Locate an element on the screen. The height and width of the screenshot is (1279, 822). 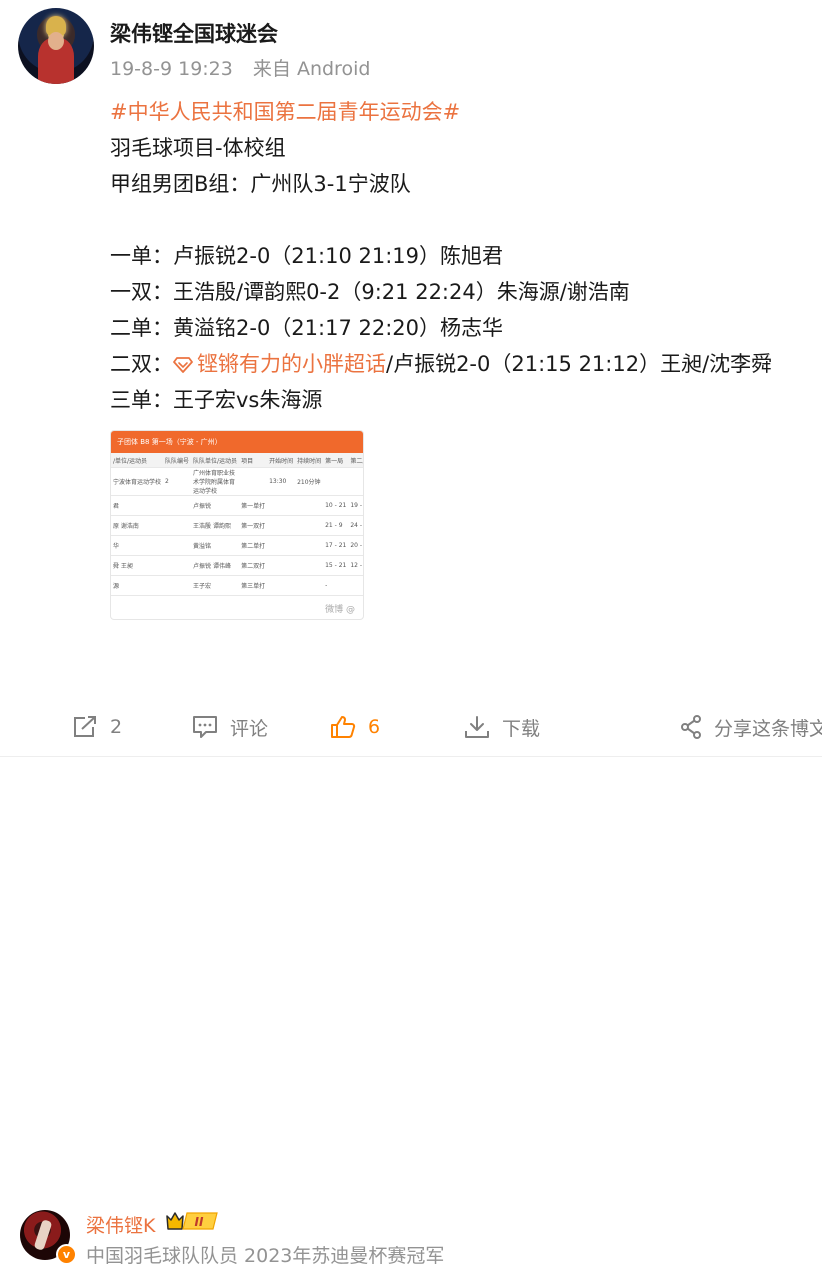
thumbnail-cell: 13:30 is located at coordinates (281, 481).